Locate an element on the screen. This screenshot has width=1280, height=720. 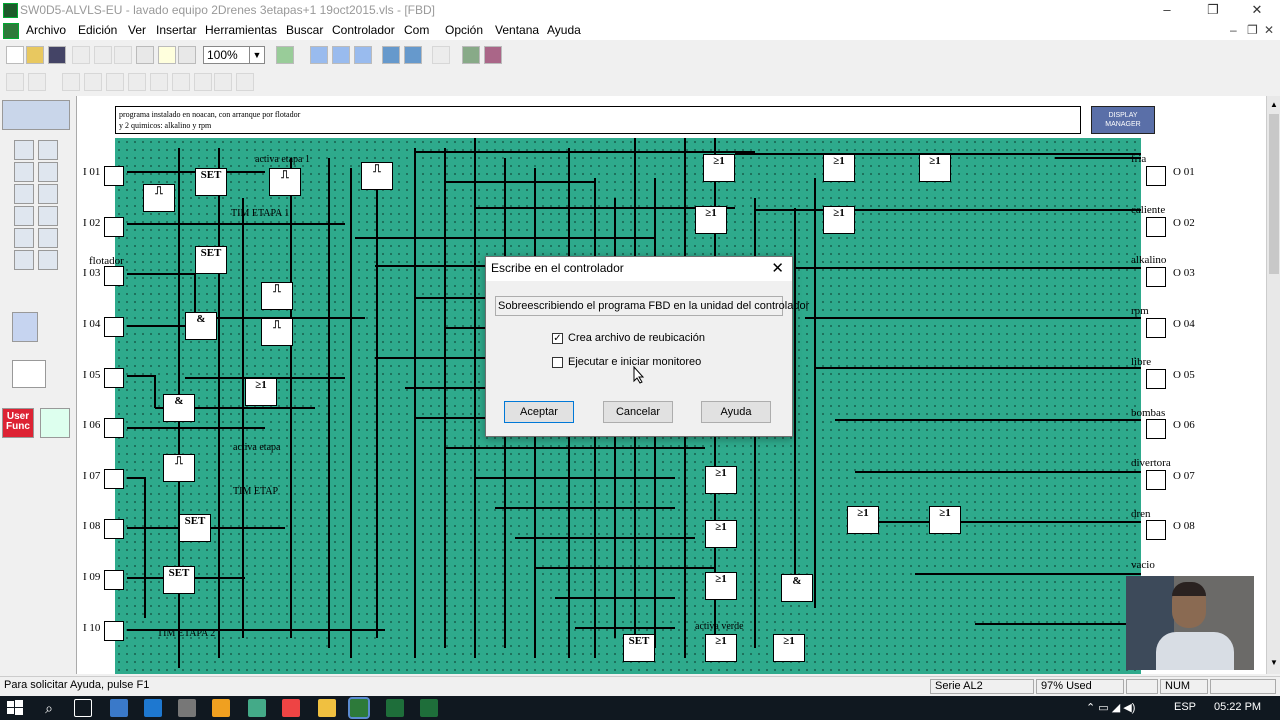
fn-record-icon is located at coordinates (24, 216).